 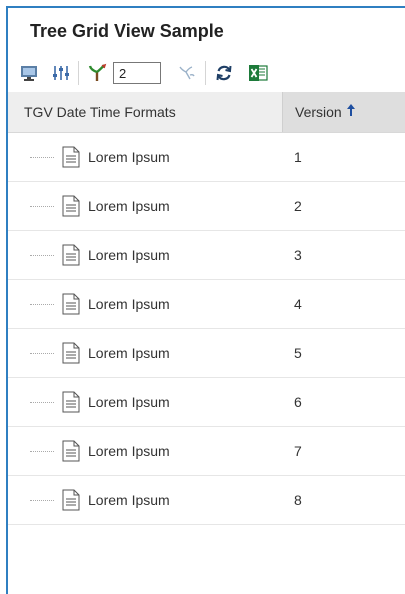 I want to click on table-row: Lorem Ipsum 6, so click(x=206, y=402).